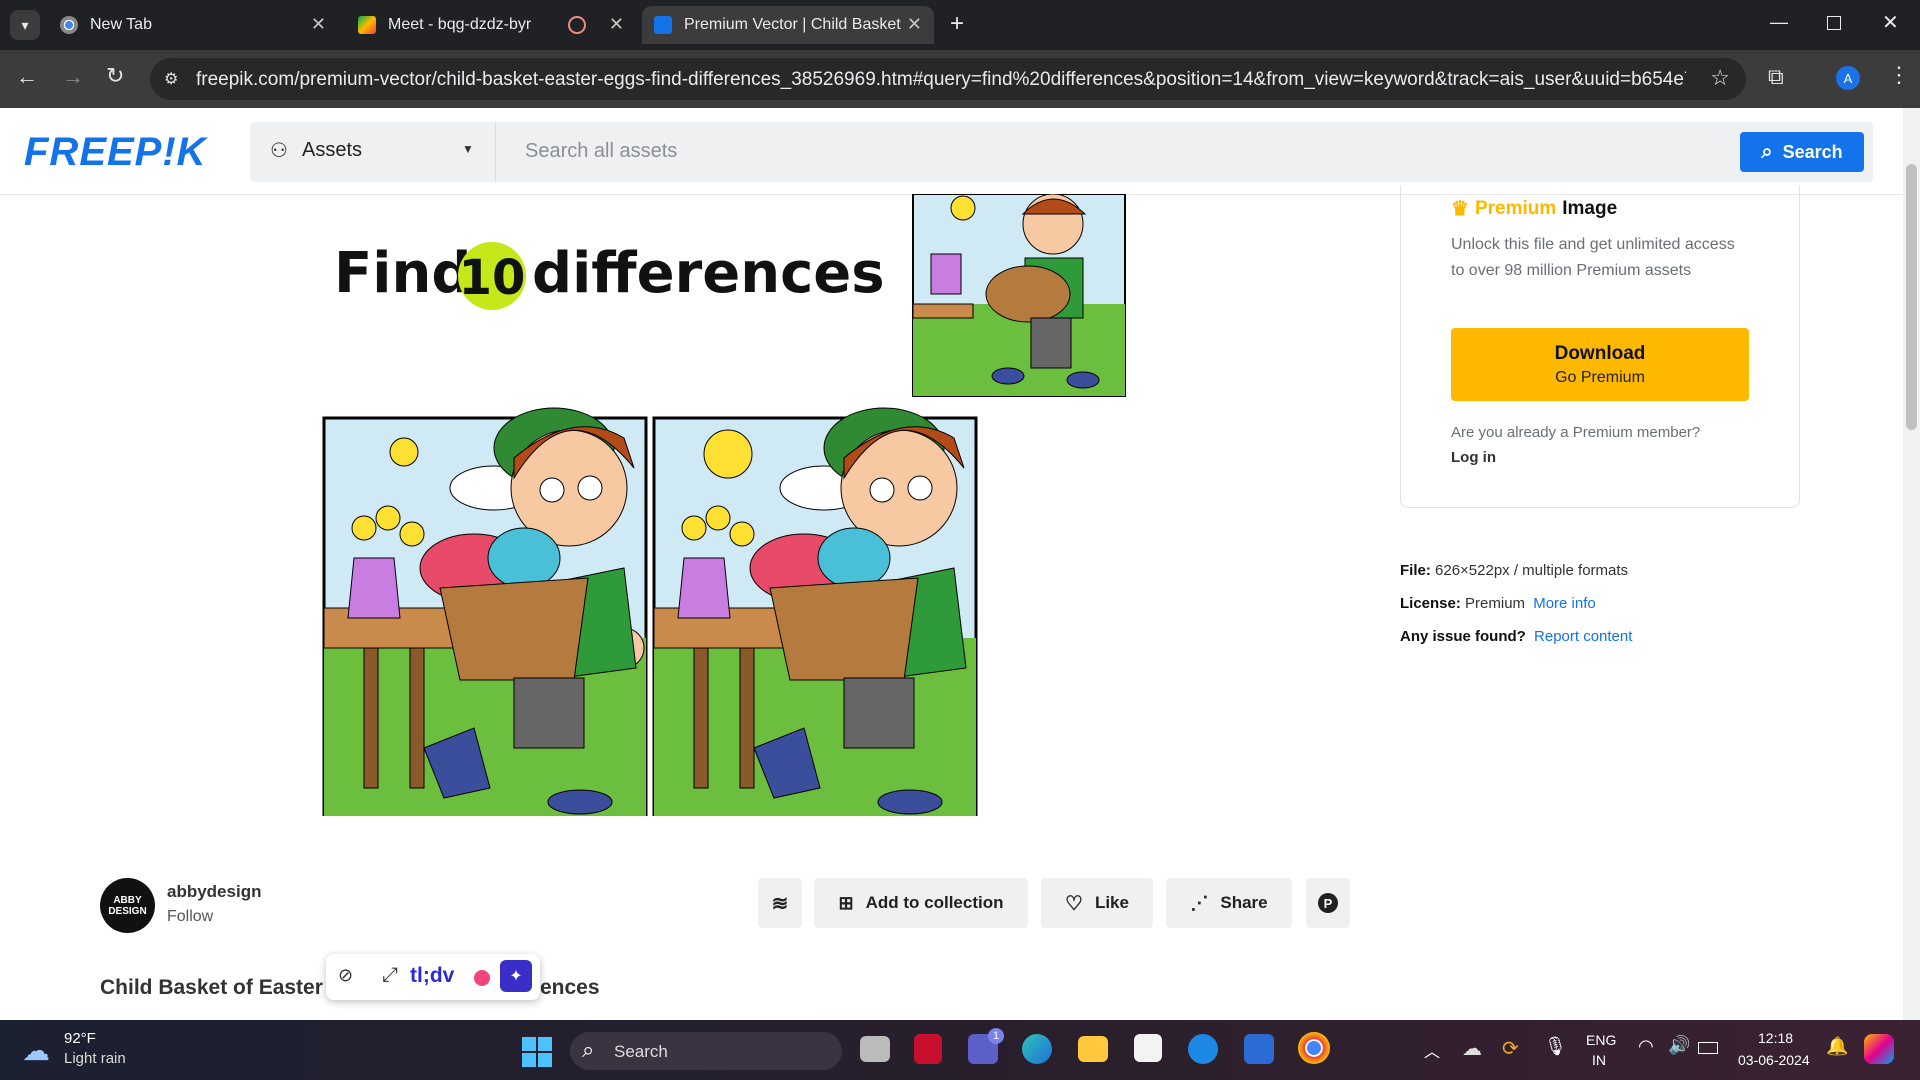  Describe the element at coordinates (1430, 603) in the screenshot. I see `license-label: License:` at that location.